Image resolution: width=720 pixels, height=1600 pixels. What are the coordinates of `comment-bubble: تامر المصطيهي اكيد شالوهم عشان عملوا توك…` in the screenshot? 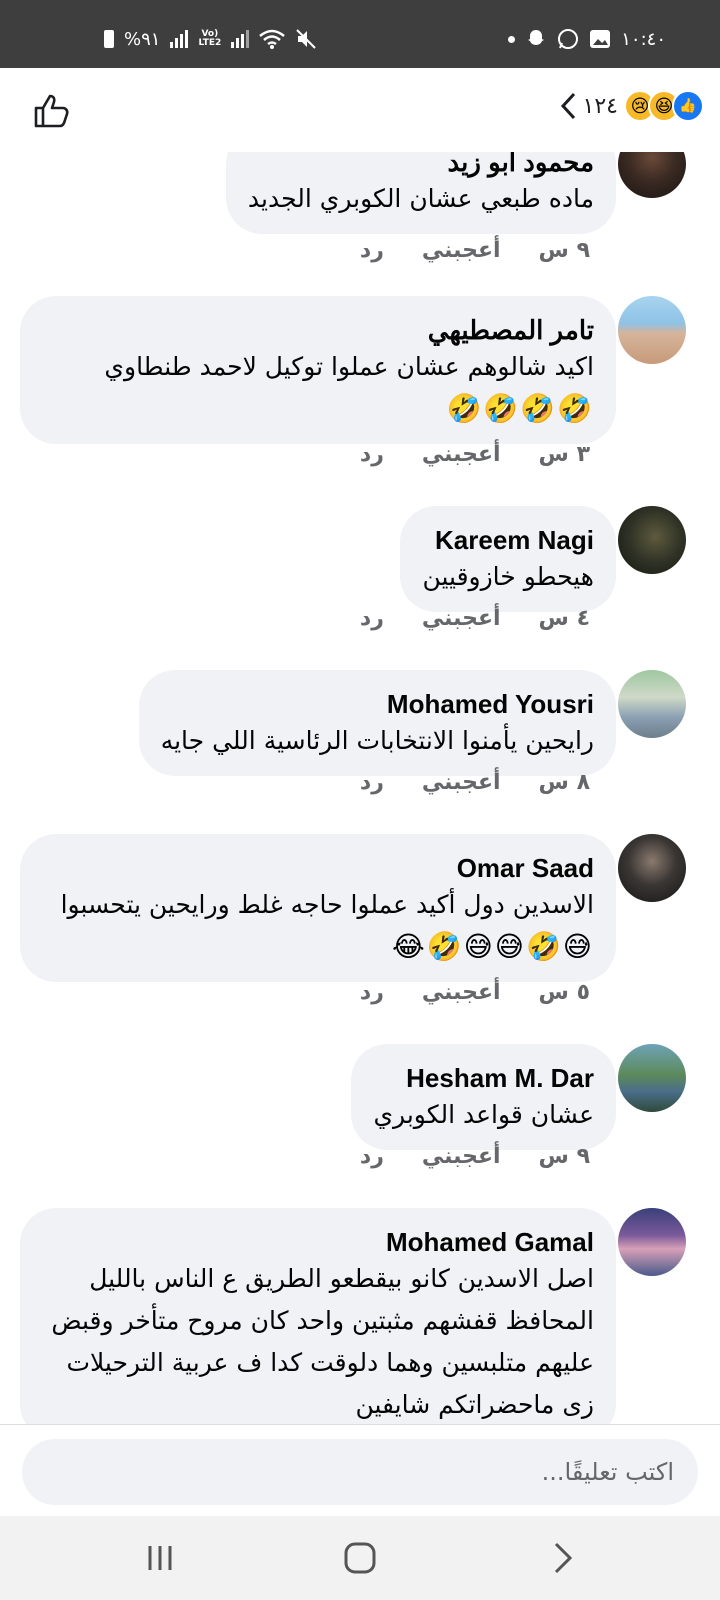 It's located at (318, 370).